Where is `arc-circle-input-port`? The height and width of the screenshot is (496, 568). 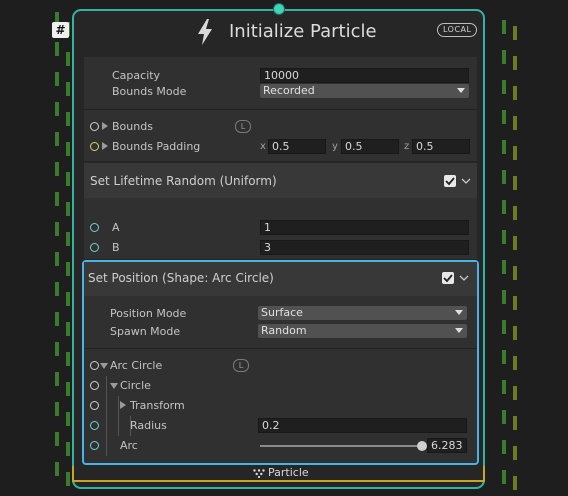
arc-circle-input-port is located at coordinates (94, 365).